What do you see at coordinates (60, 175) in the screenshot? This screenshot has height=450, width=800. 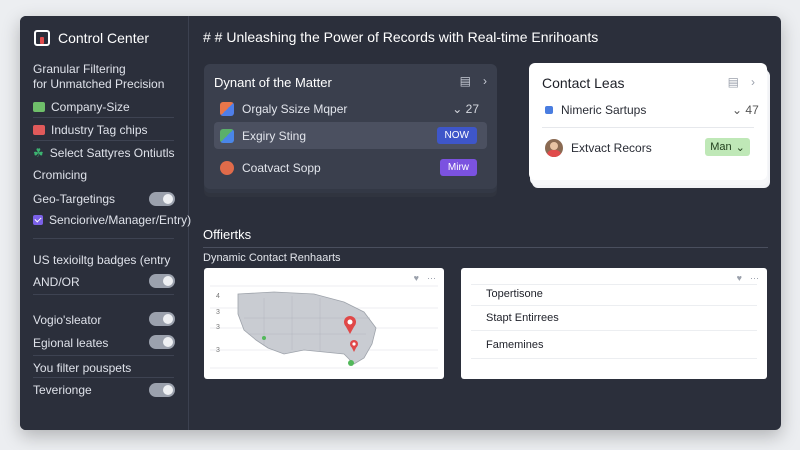 I see `cromicing-label: Cromicing` at bounding box center [60, 175].